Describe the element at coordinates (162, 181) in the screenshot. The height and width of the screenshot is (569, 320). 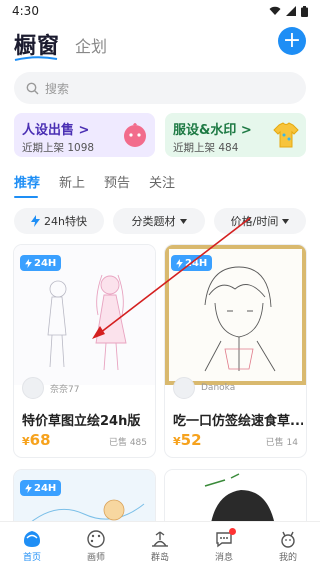
I see `tab-follow: 关注` at that location.